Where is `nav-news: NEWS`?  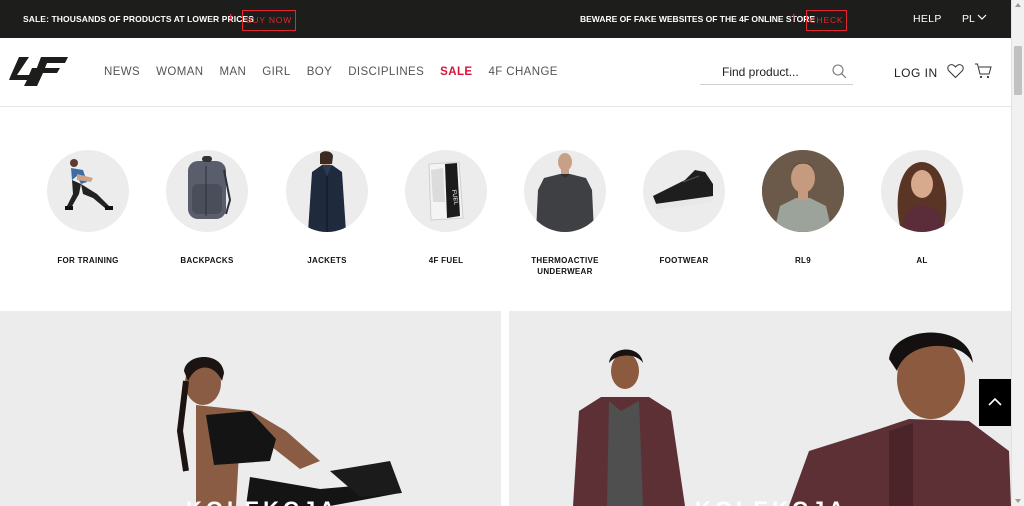 nav-news: NEWS is located at coordinates (122, 72).